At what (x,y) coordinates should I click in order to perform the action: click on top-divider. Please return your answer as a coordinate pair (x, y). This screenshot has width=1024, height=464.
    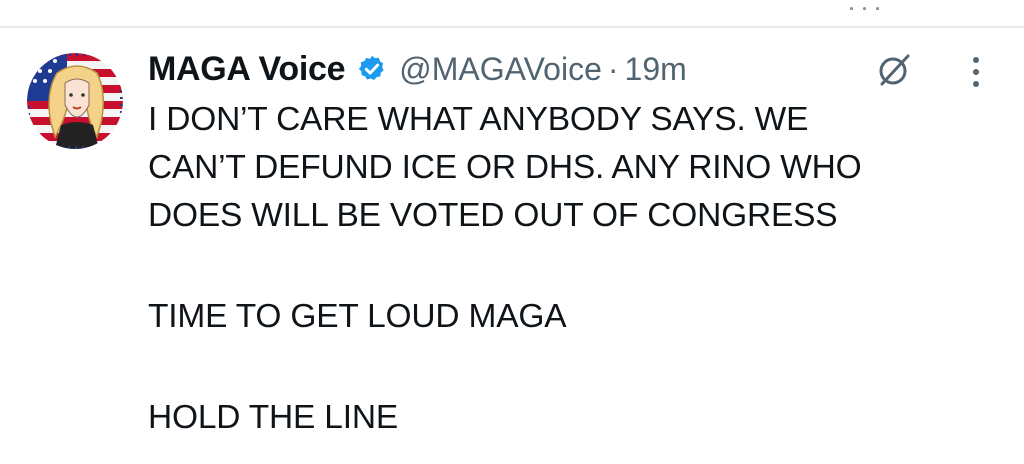
    Looking at the image, I should click on (512, 27).